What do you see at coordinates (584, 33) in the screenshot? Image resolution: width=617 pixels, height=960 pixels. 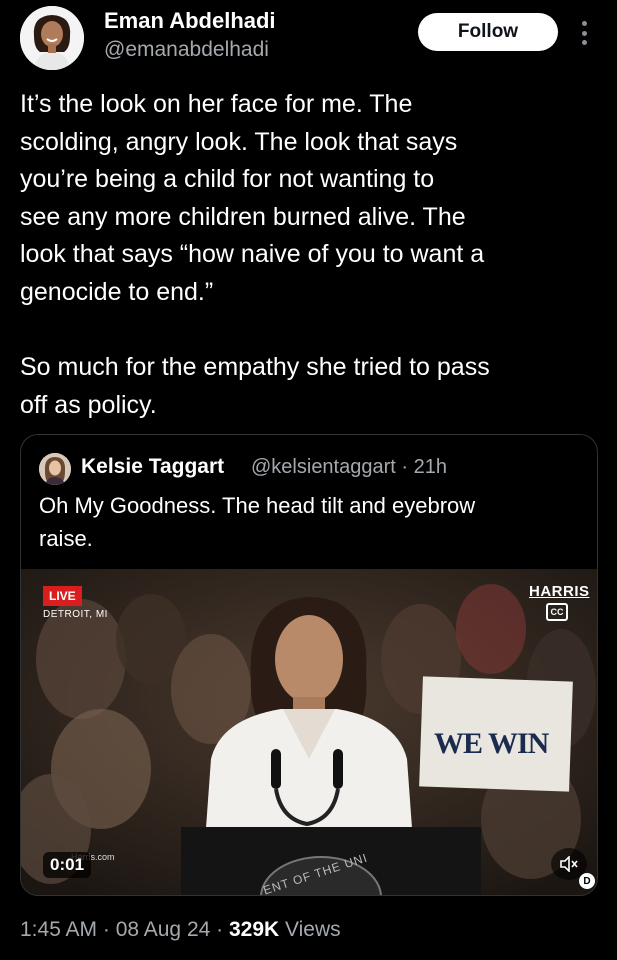 I see `vertical-ellipsis-icon` at bounding box center [584, 33].